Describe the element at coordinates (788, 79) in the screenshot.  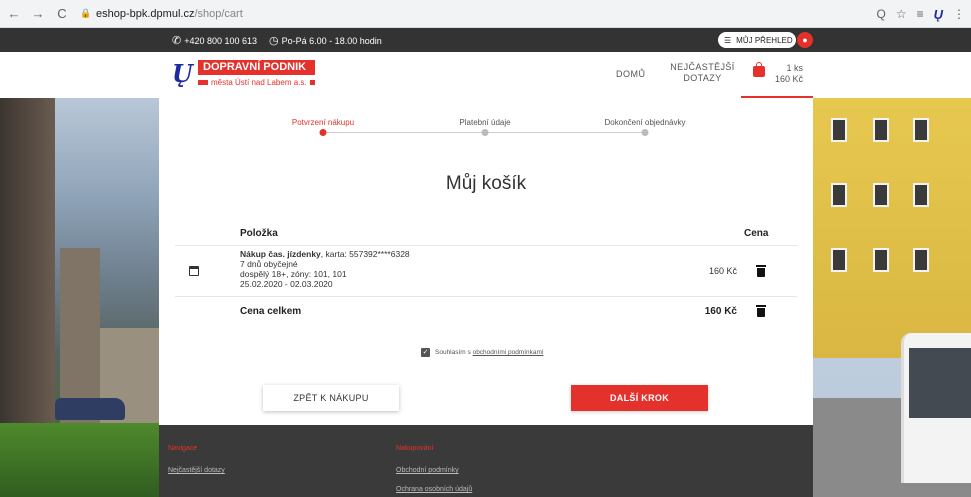
I see `cart-total: 160 Kč` at that location.